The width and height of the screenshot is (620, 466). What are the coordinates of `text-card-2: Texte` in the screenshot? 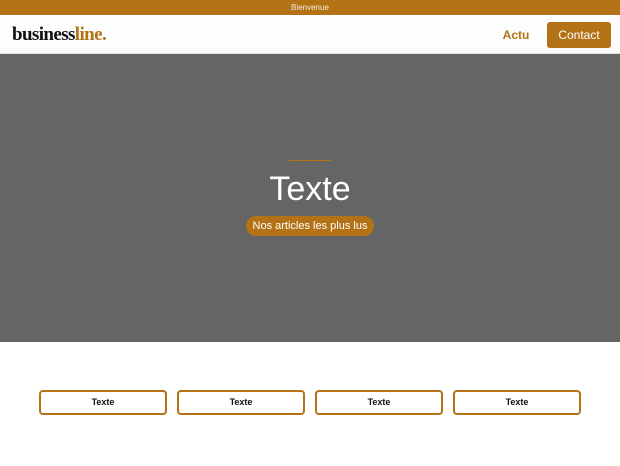 It's located at (241, 402).